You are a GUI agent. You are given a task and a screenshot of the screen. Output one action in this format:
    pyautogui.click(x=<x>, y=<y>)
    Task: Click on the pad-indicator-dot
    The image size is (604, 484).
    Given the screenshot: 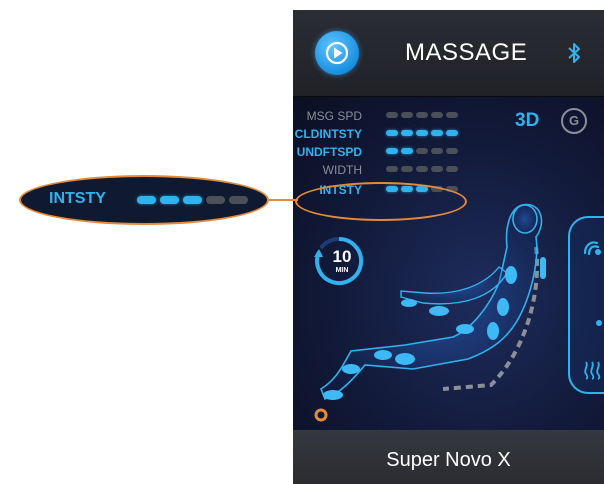 What is the action you would take?
    pyautogui.click(x=599, y=323)
    